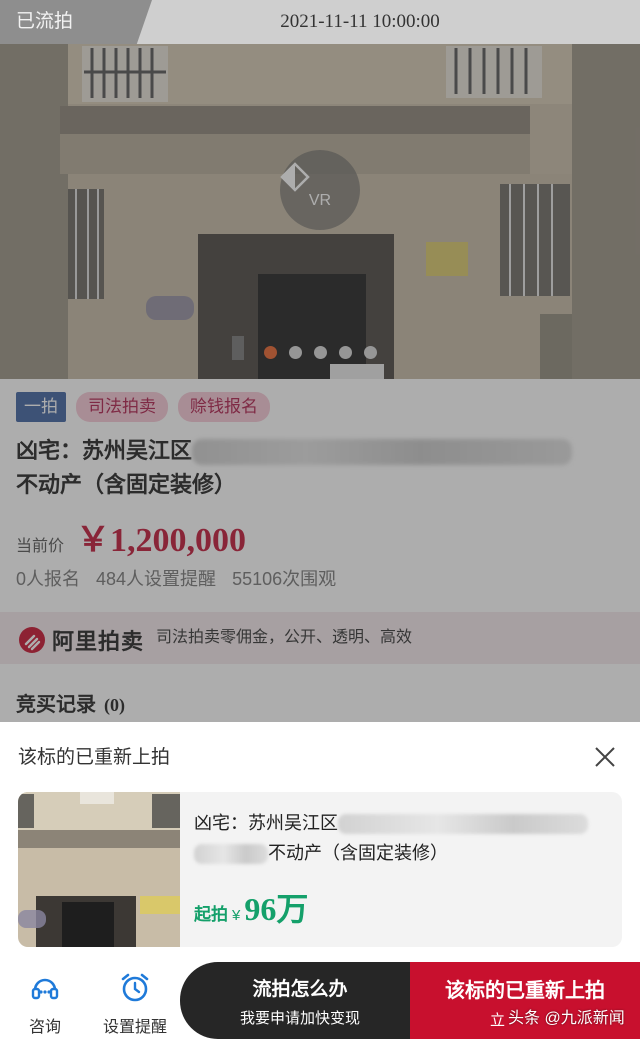  What do you see at coordinates (211, 914) in the screenshot?
I see `start-price-label: 起拍` at bounding box center [211, 914].